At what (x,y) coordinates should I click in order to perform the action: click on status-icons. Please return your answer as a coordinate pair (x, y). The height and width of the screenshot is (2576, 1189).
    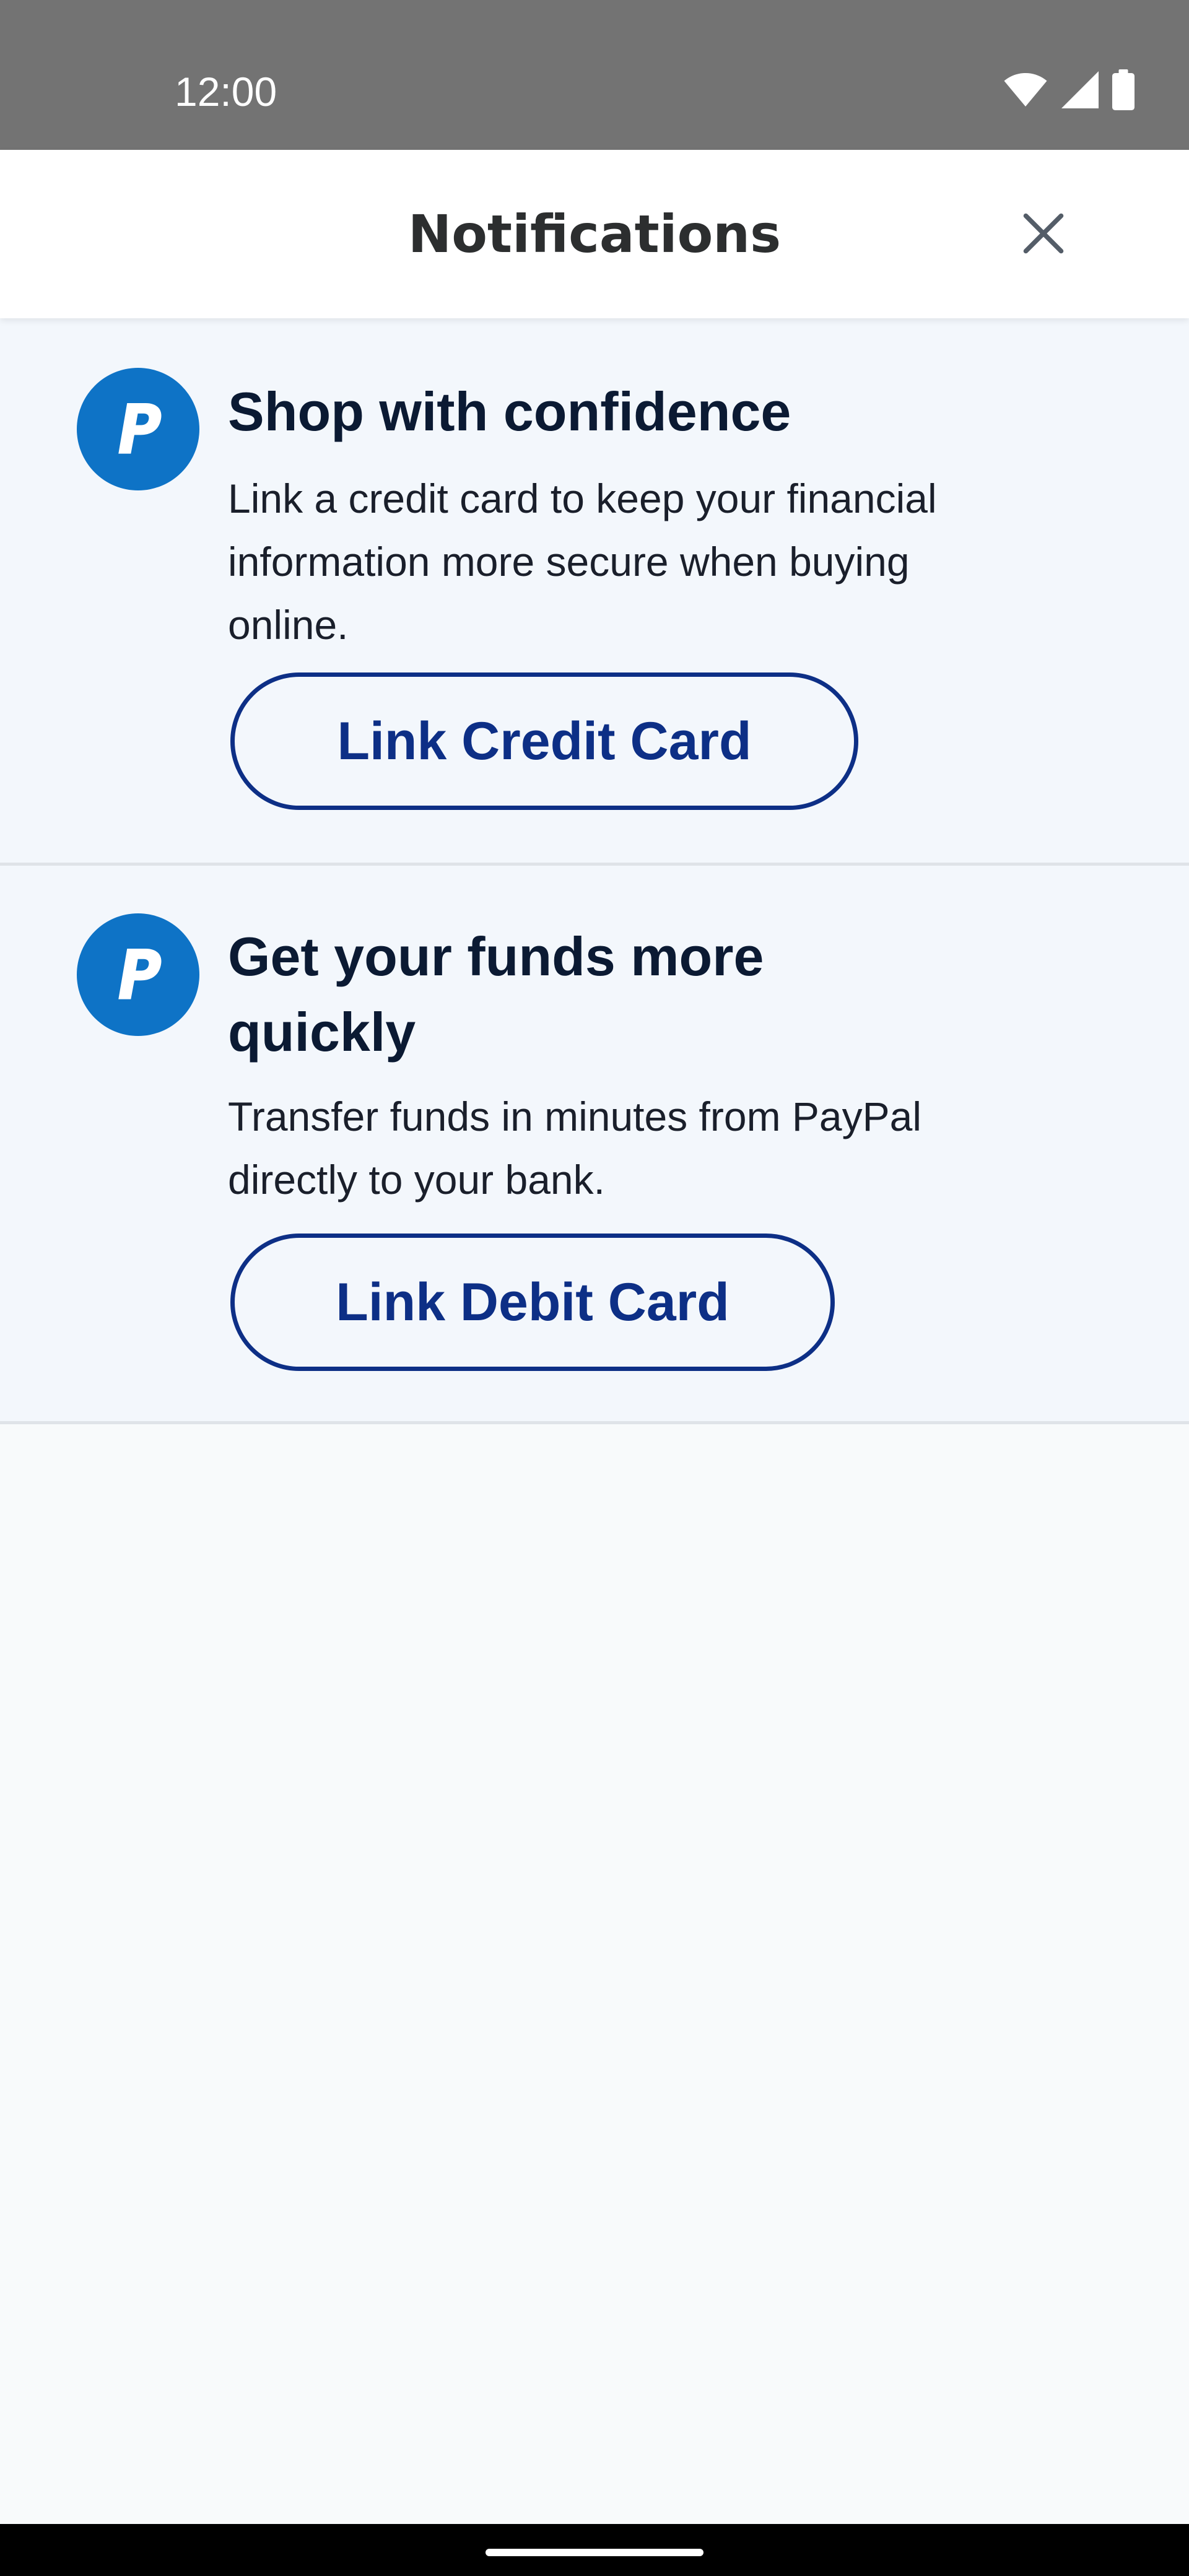
    Looking at the image, I should click on (1069, 91).